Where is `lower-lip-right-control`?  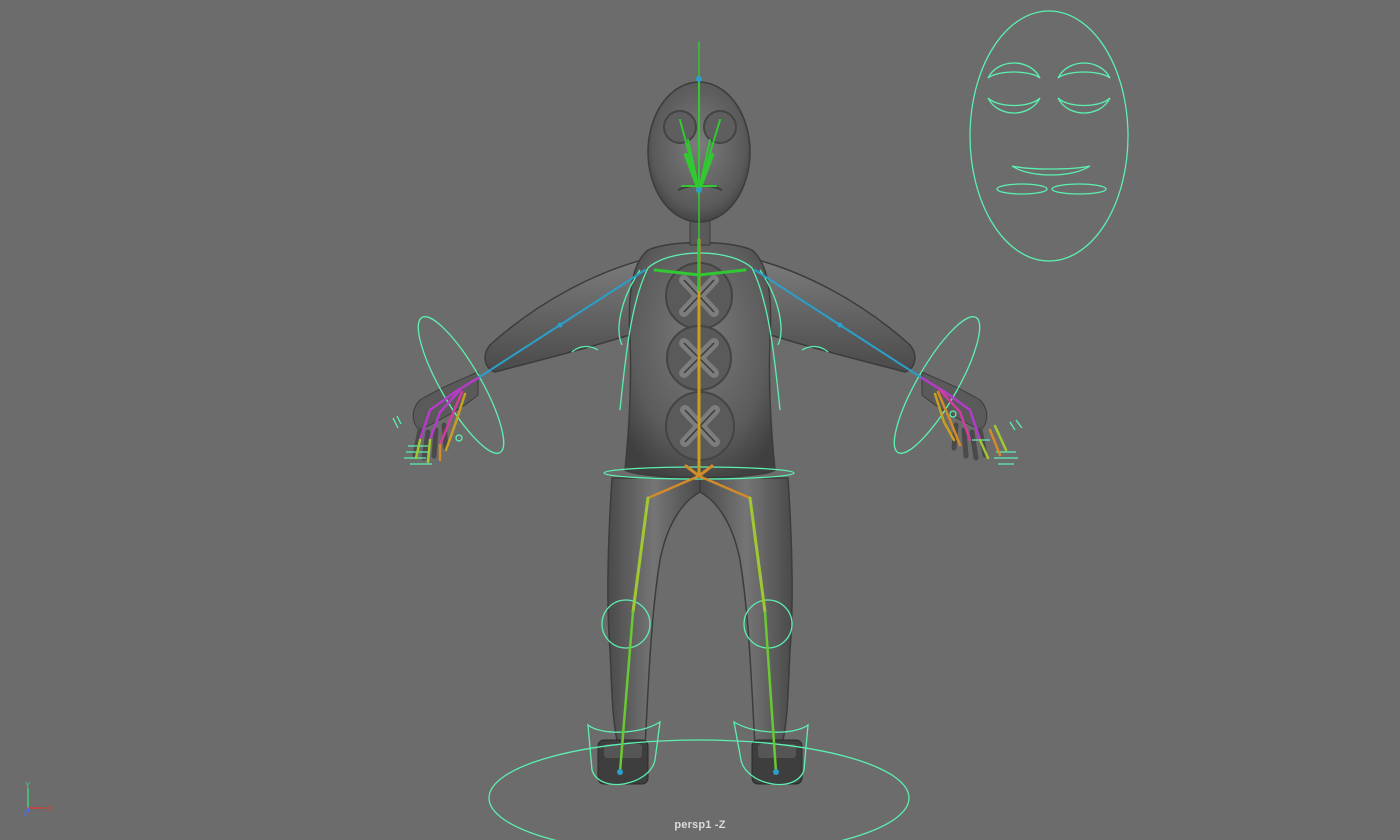 lower-lip-right-control is located at coordinates (1079, 189).